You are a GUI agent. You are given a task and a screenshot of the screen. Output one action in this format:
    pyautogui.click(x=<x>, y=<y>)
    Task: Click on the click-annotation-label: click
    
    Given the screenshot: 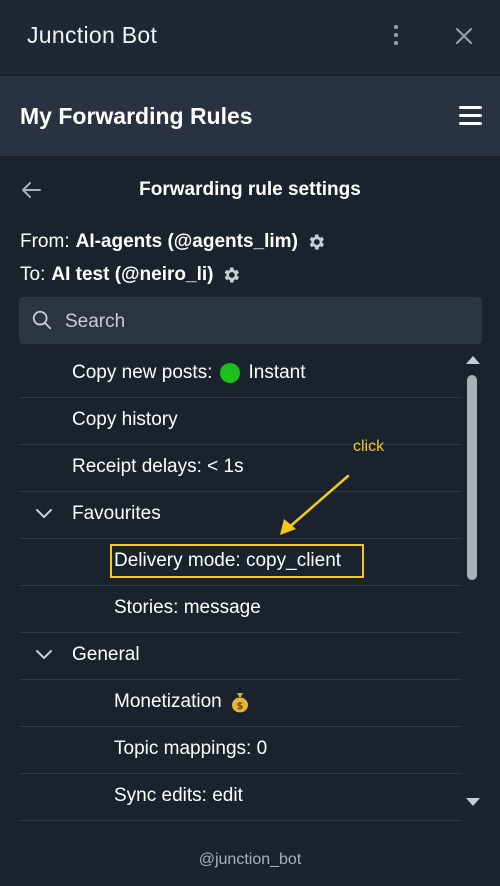 What is the action you would take?
    pyautogui.click(x=369, y=446)
    